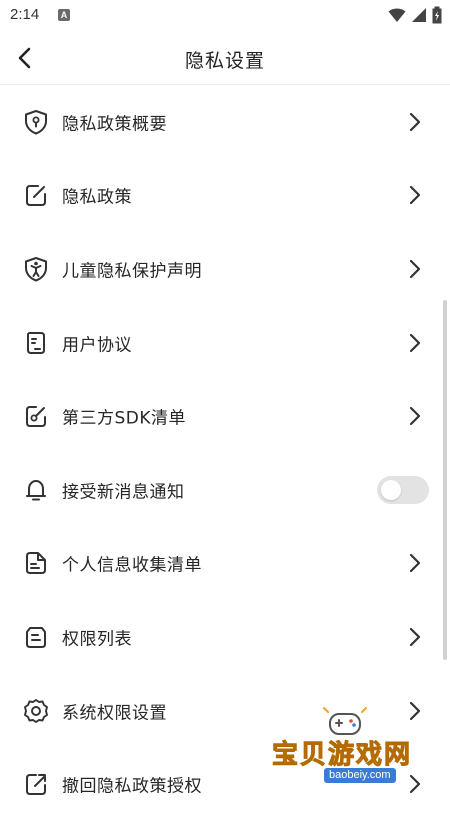 Image resolution: width=450 pixels, height=821 pixels. What do you see at coordinates (36, 122) in the screenshot?
I see `shield-lock-icon` at bounding box center [36, 122].